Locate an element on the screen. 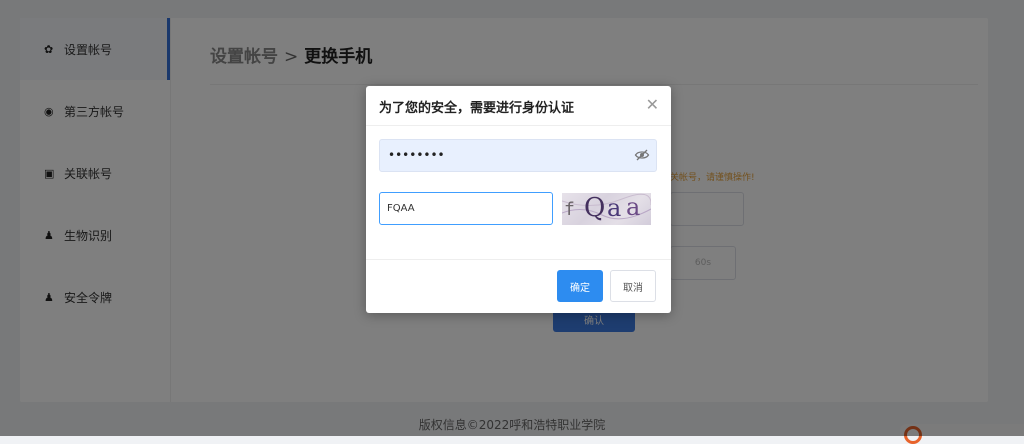  captcha-input-value: FQAA is located at coordinates (401, 208).